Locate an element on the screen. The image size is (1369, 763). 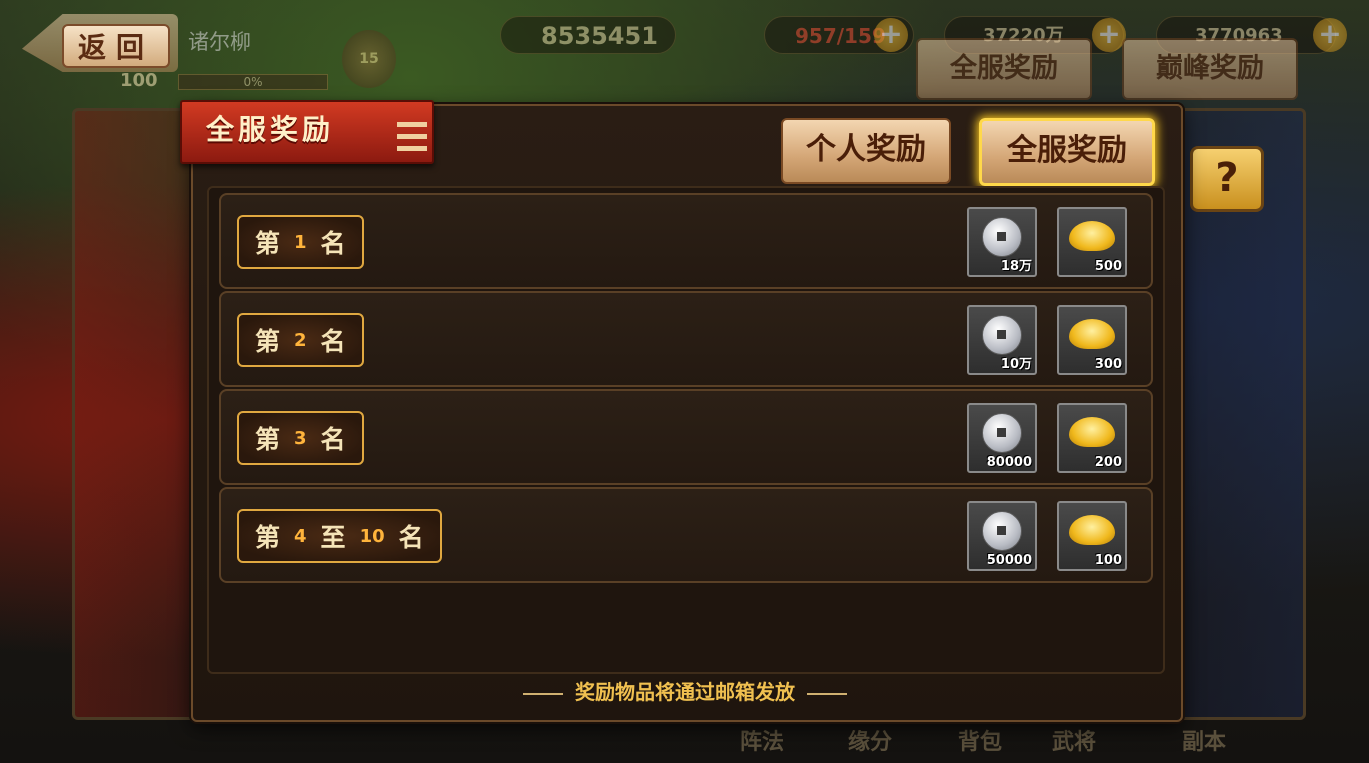
rank-badge: 第 2 名 is located at coordinates (300, 340).